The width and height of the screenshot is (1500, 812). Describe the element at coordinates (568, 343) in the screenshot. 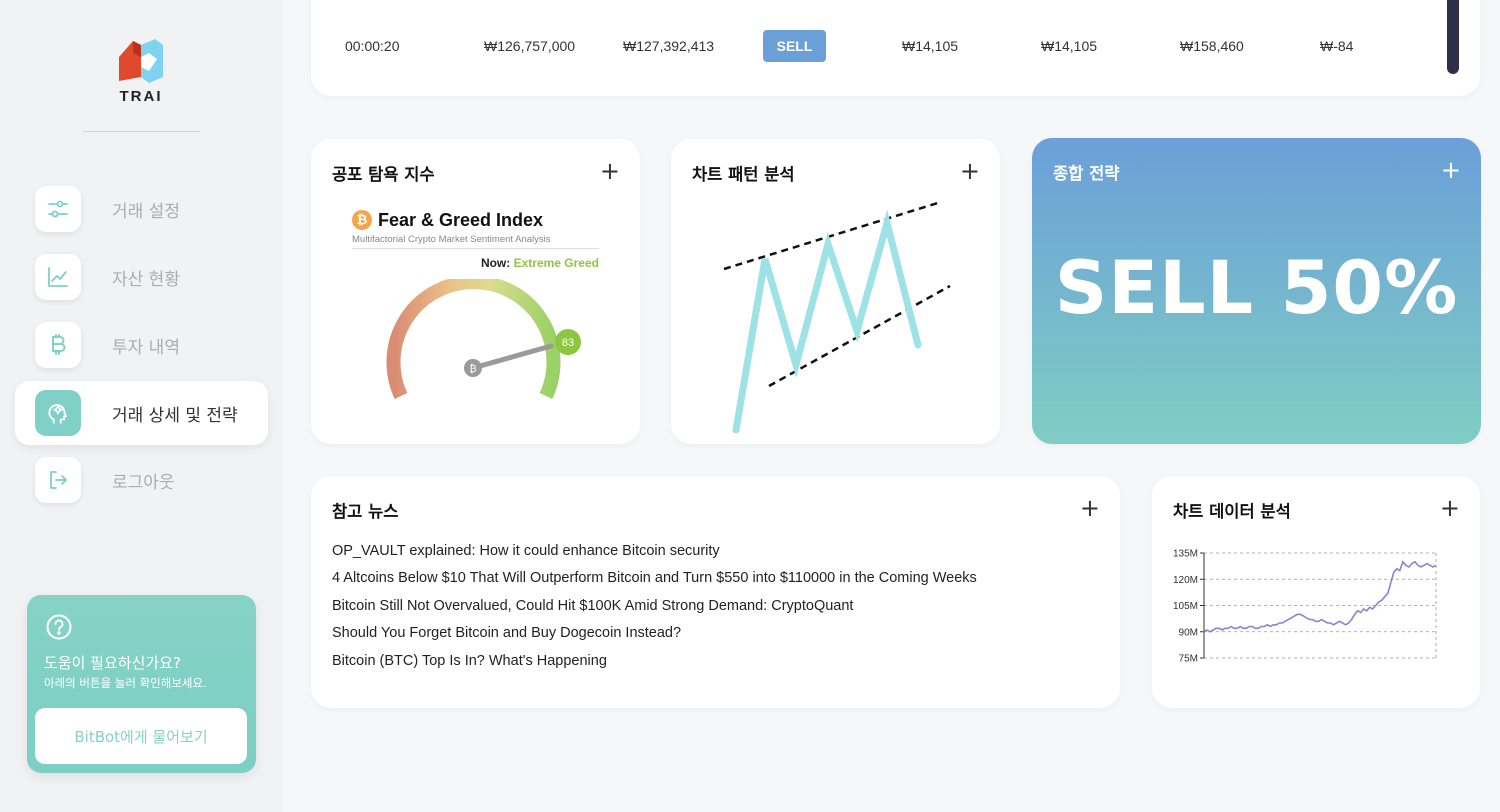

I see `fear-greed-score: 83` at that location.